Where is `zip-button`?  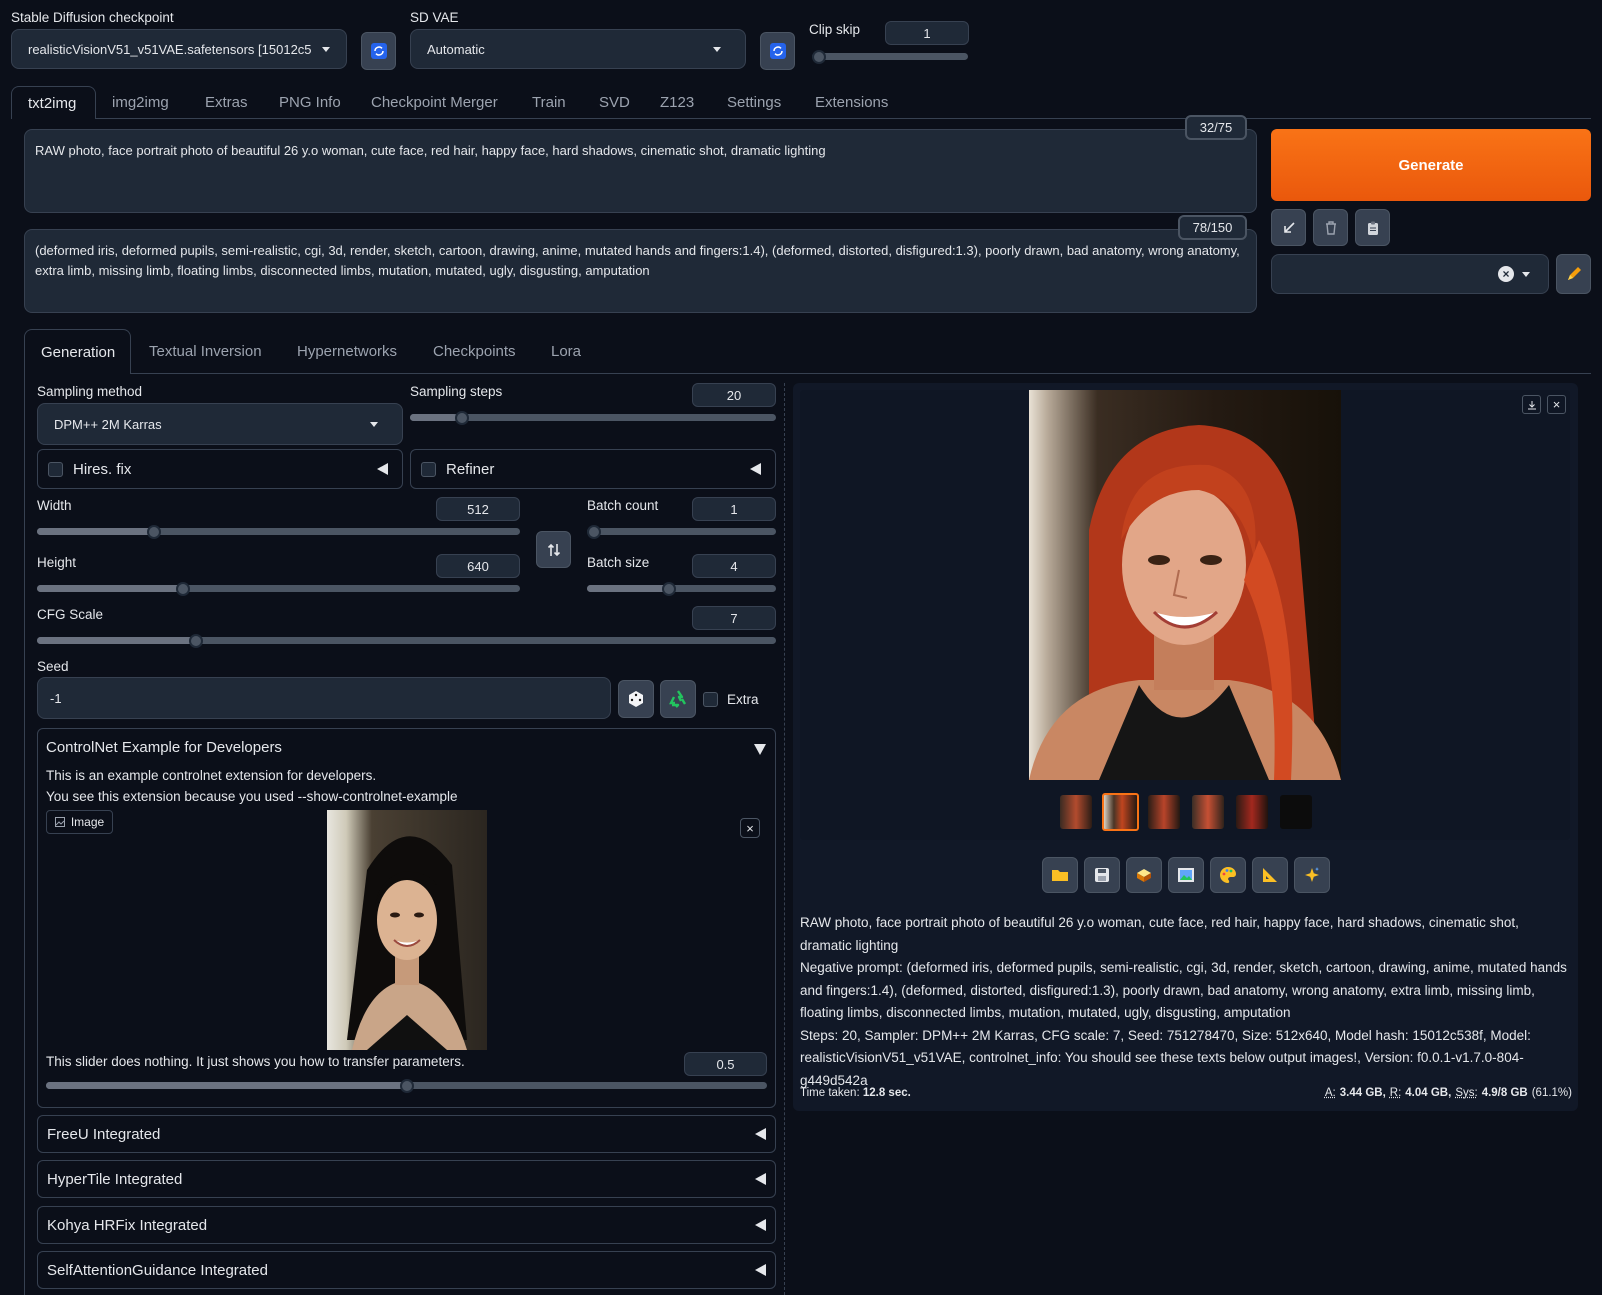
zip-button is located at coordinates (1144, 875).